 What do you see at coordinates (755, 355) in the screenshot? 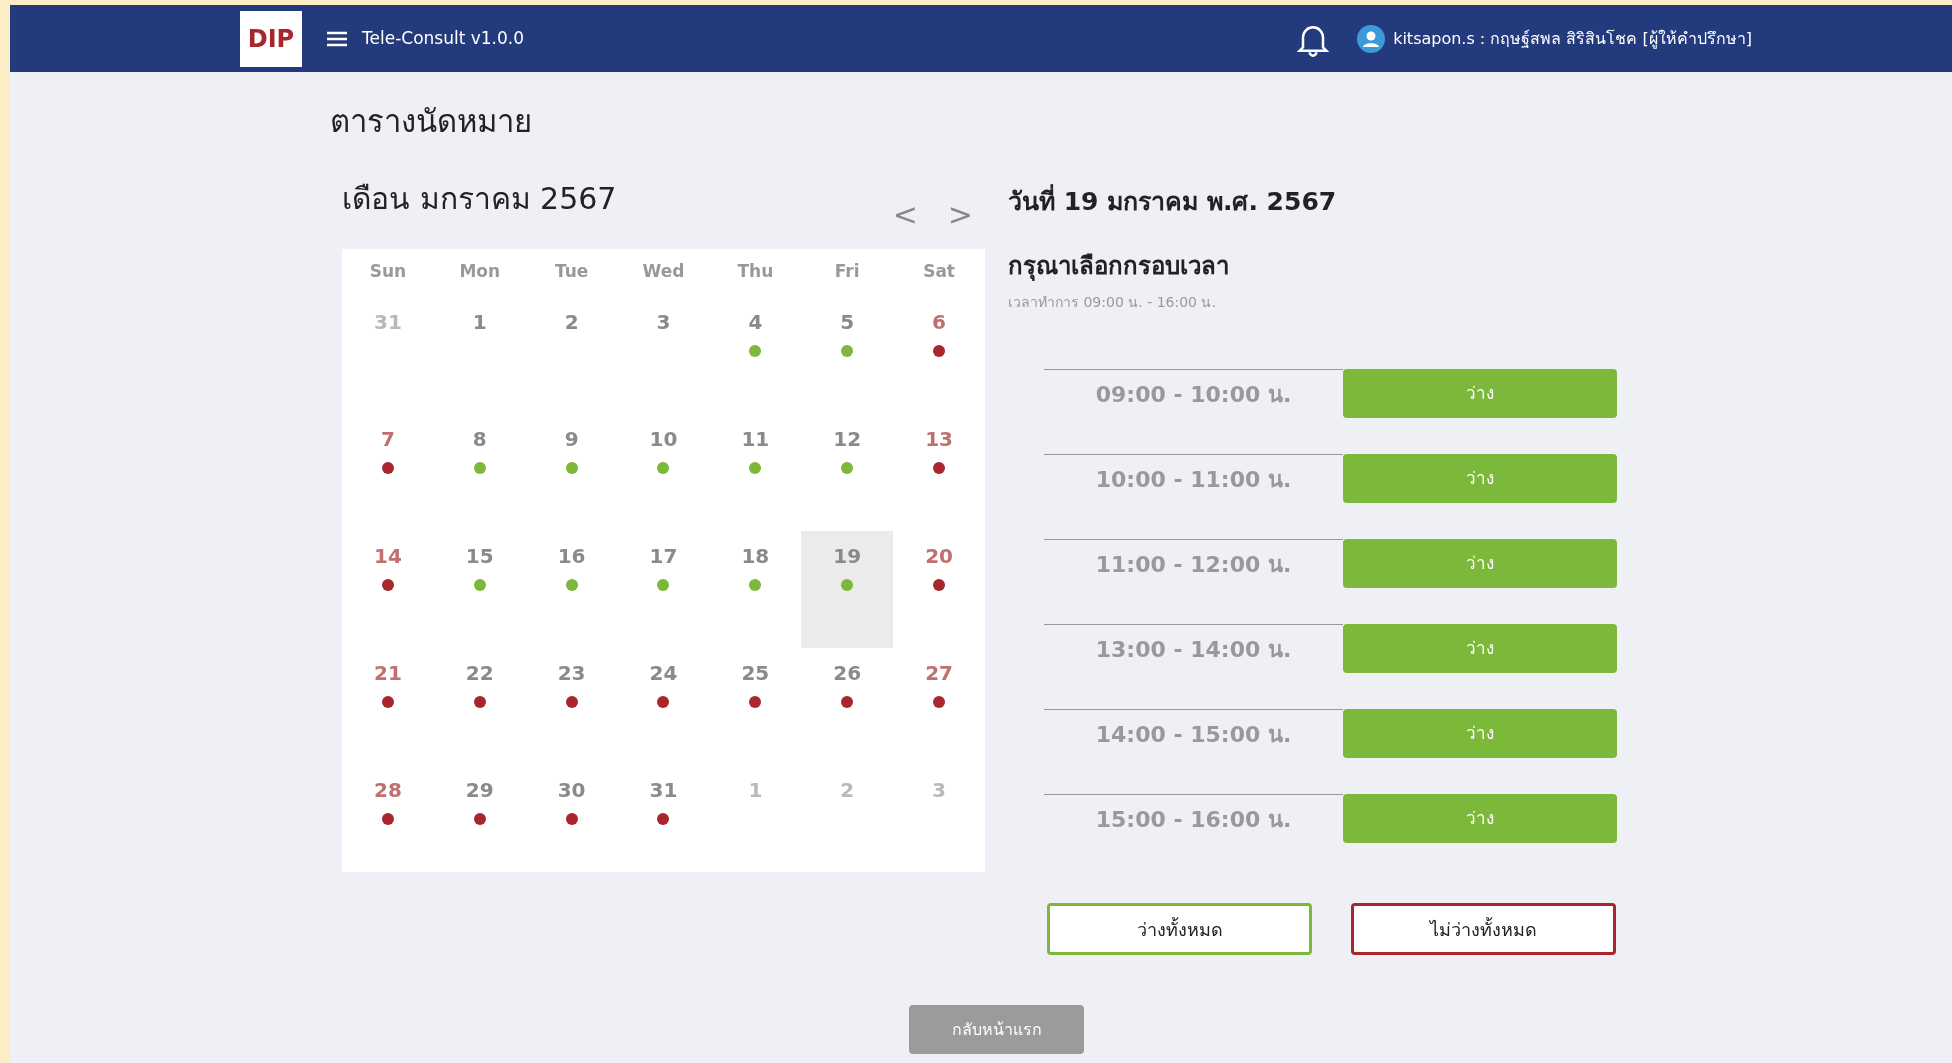
I see `calendar-day: 4` at bounding box center [755, 355].